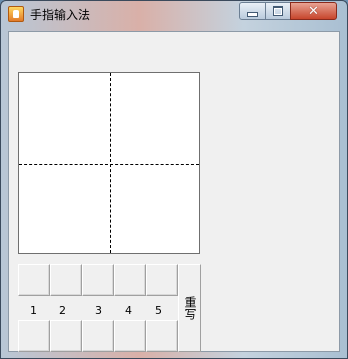  Describe the element at coordinates (98, 310) in the screenshot. I see `candidate-number-3: 3` at that location.